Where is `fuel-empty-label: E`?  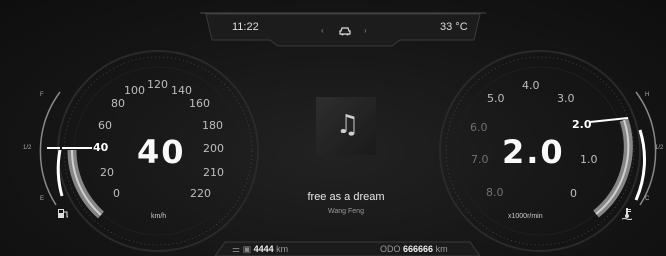 fuel-empty-label: E is located at coordinates (42, 199).